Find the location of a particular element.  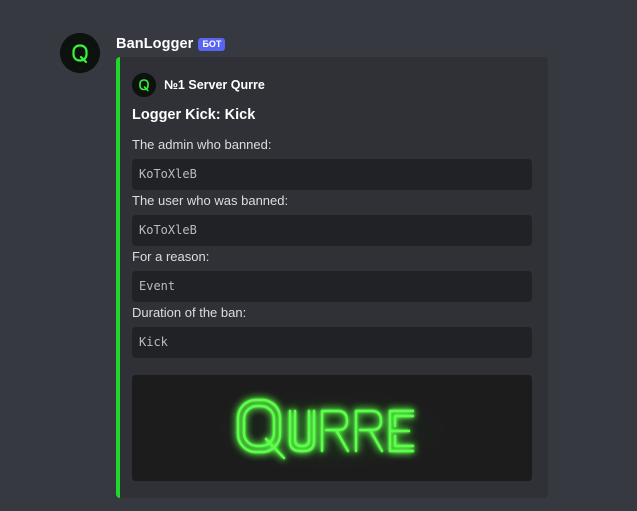

field-name-admin: The admin who banned: is located at coordinates (202, 144).